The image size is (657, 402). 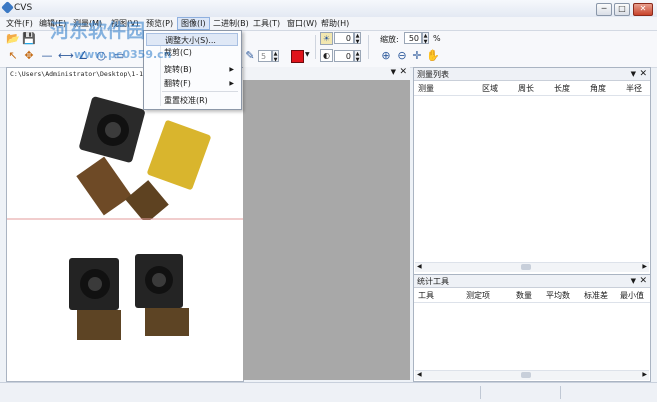 I want to click on contrast-input: 0, so click(x=344, y=56).